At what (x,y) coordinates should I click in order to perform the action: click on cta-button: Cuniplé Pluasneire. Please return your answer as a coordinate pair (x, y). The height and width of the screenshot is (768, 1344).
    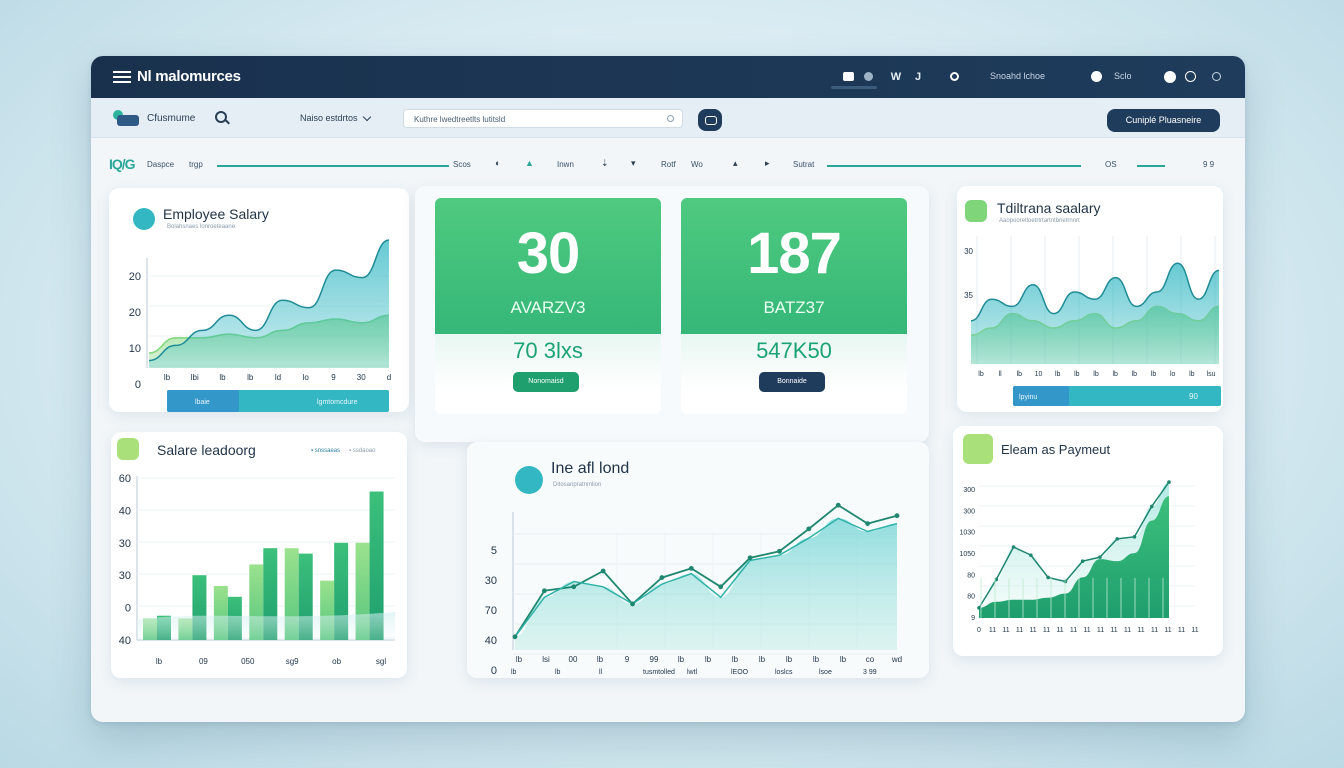
    Looking at the image, I should click on (1163, 120).